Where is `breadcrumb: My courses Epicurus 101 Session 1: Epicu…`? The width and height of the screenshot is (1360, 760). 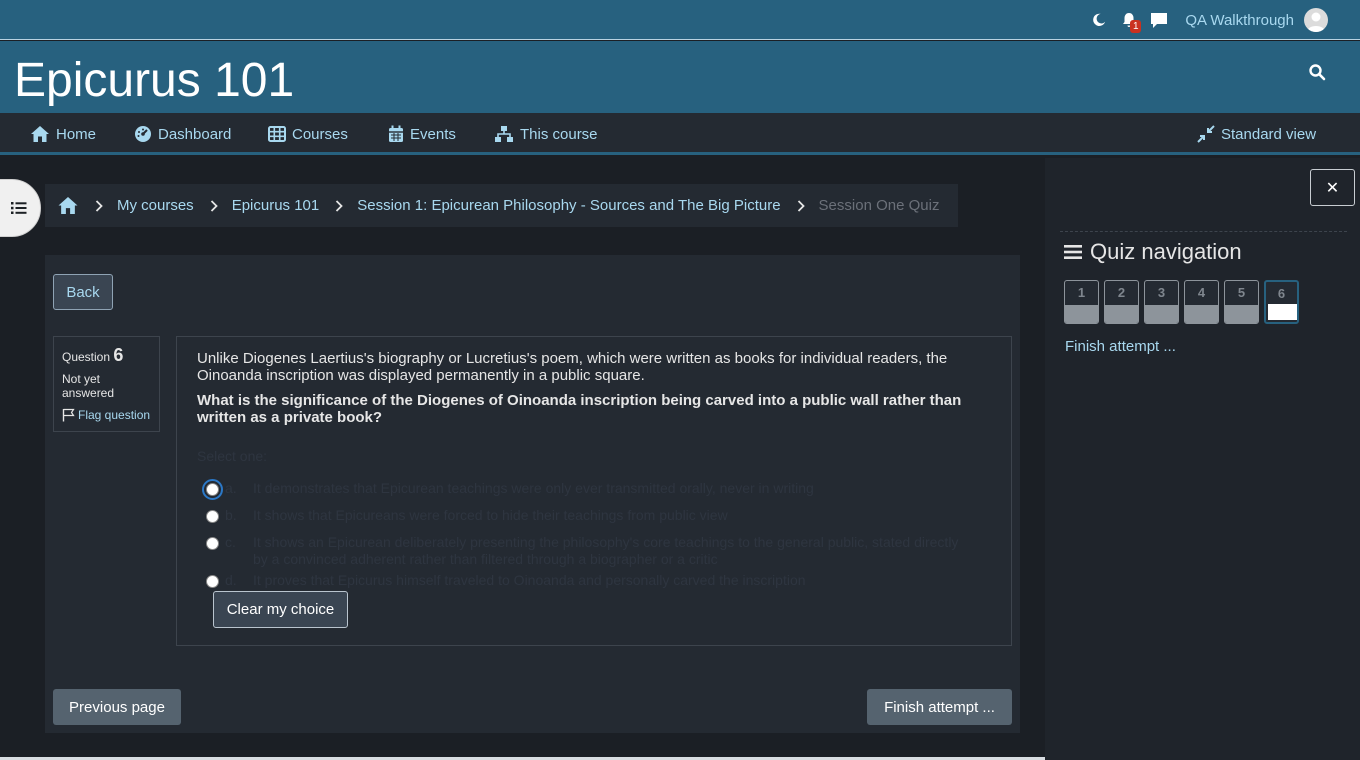 breadcrumb: My courses Epicurus 101 Session 1: Epicu… is located at coordinates (501, 205).